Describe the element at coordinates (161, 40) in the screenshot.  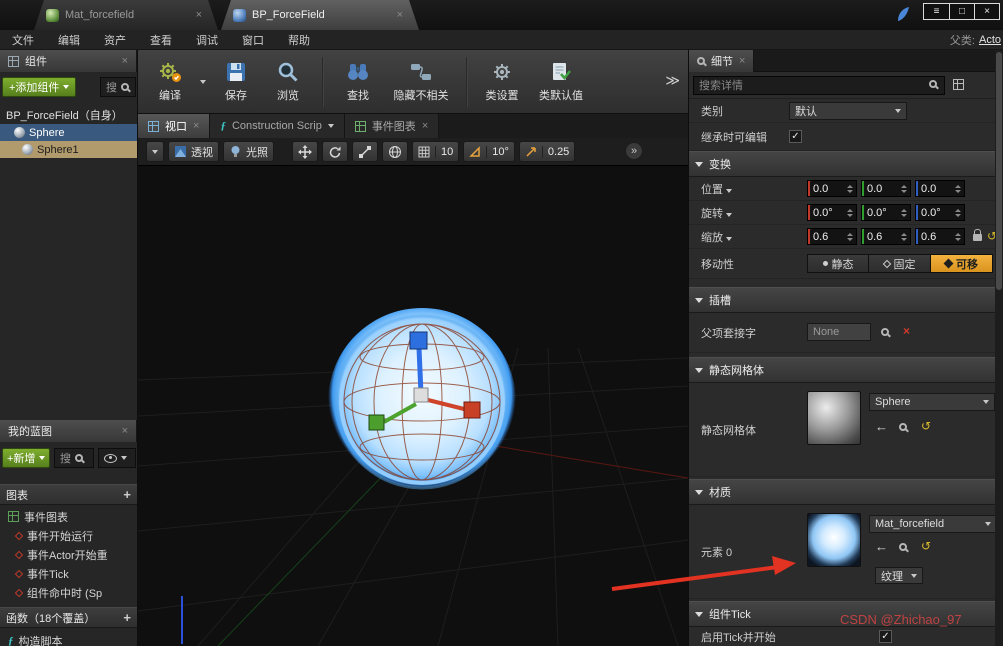
I see `menu-view: 查看` at that location.